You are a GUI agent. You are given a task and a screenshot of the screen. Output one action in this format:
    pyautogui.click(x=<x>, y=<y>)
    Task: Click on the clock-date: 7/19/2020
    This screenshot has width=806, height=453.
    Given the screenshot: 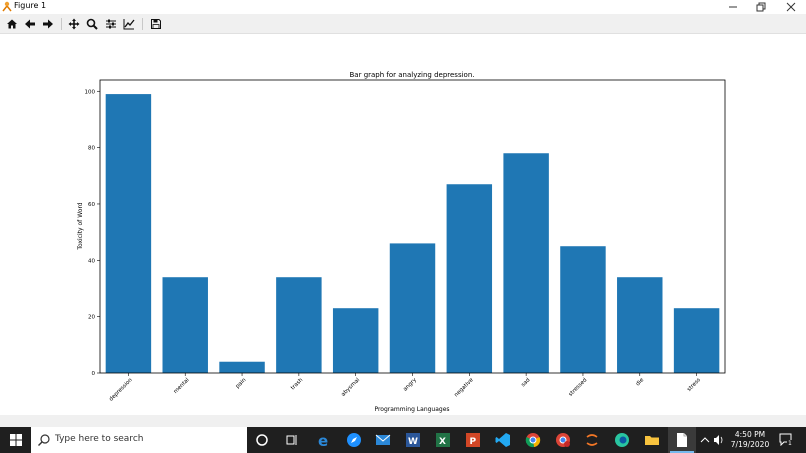 What is the action you would take?
    pyautogui.click(x=750, y=444)
    